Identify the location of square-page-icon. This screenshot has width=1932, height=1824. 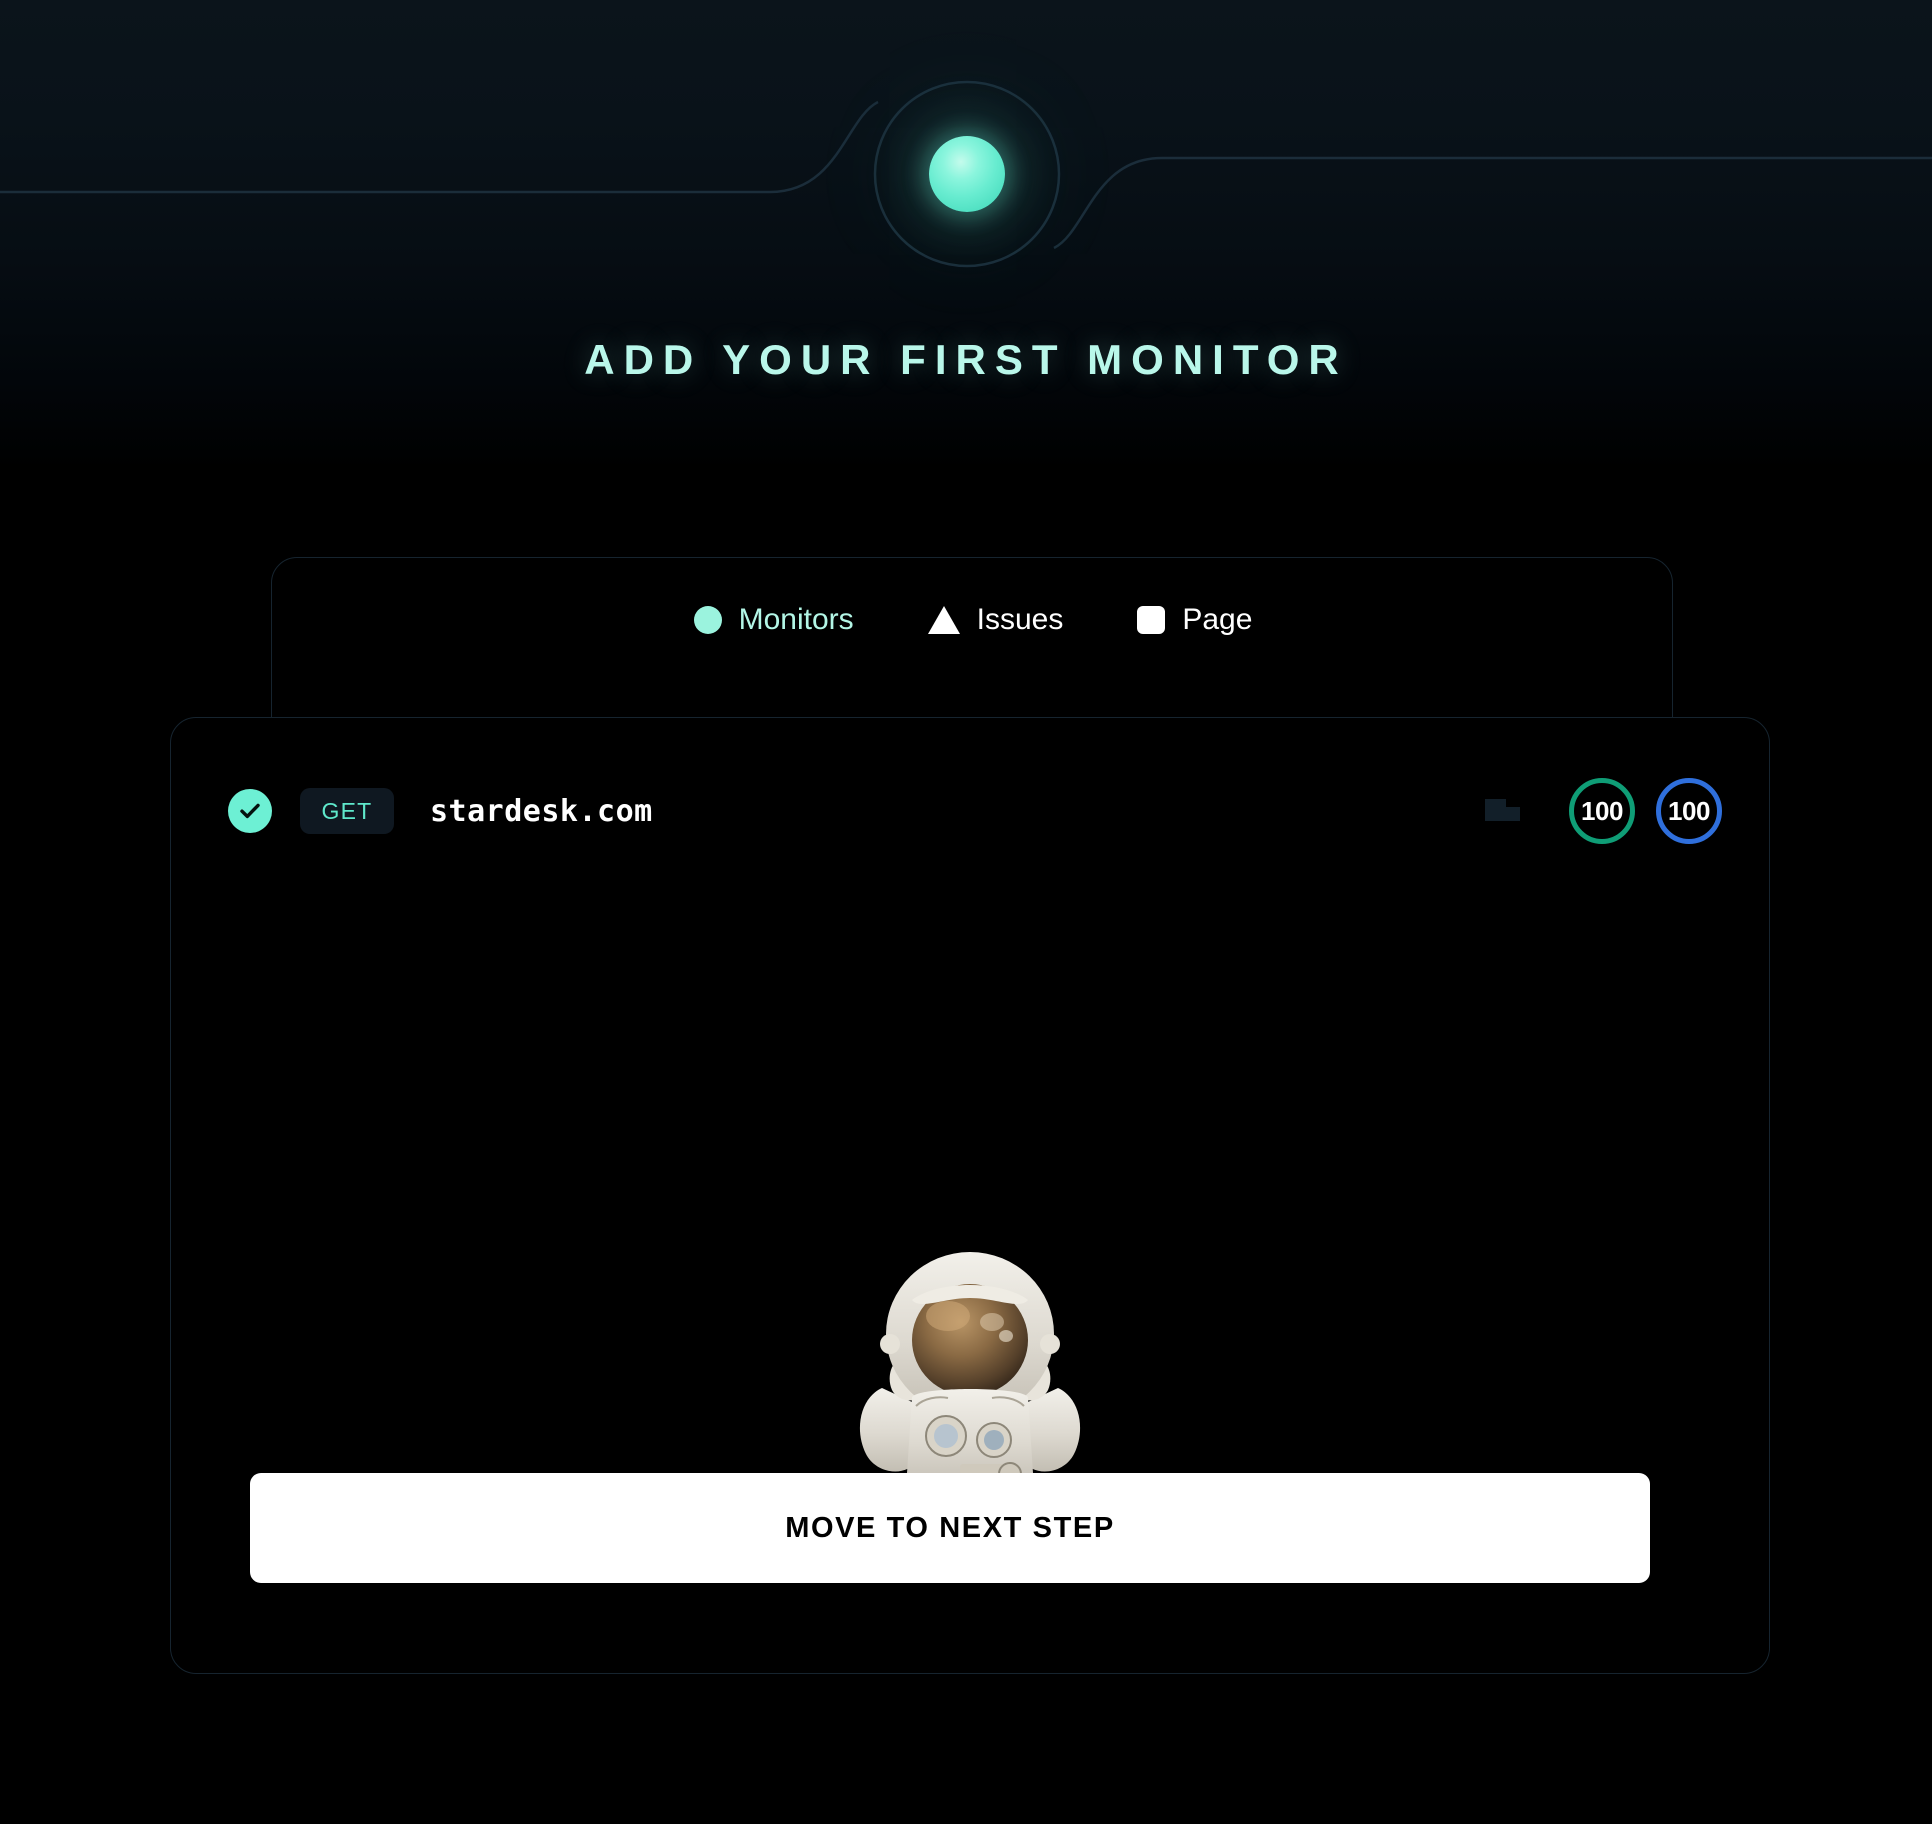
(1151, 620).